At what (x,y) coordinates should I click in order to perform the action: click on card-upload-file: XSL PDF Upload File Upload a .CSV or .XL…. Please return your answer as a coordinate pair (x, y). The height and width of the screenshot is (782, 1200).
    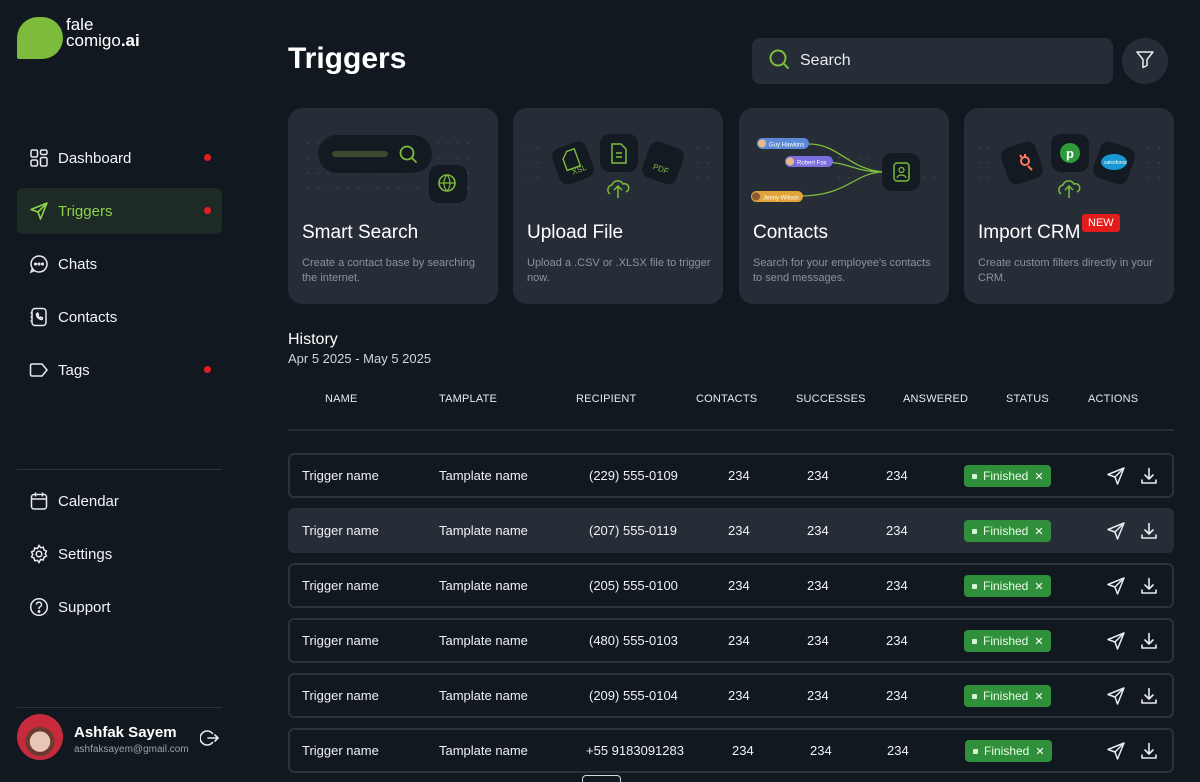
    Looking at the image, I should click on (618, 206).